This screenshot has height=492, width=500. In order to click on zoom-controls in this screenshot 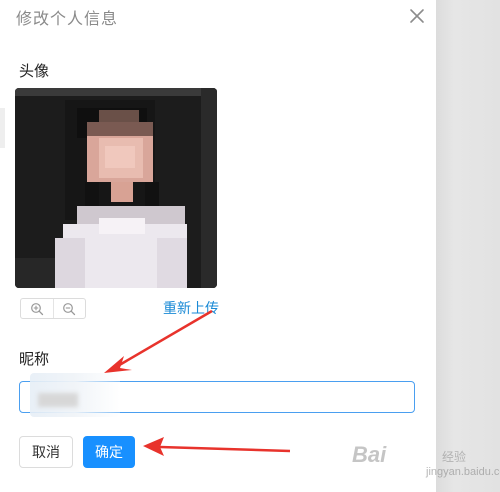, I will do `click(53, 308)`.